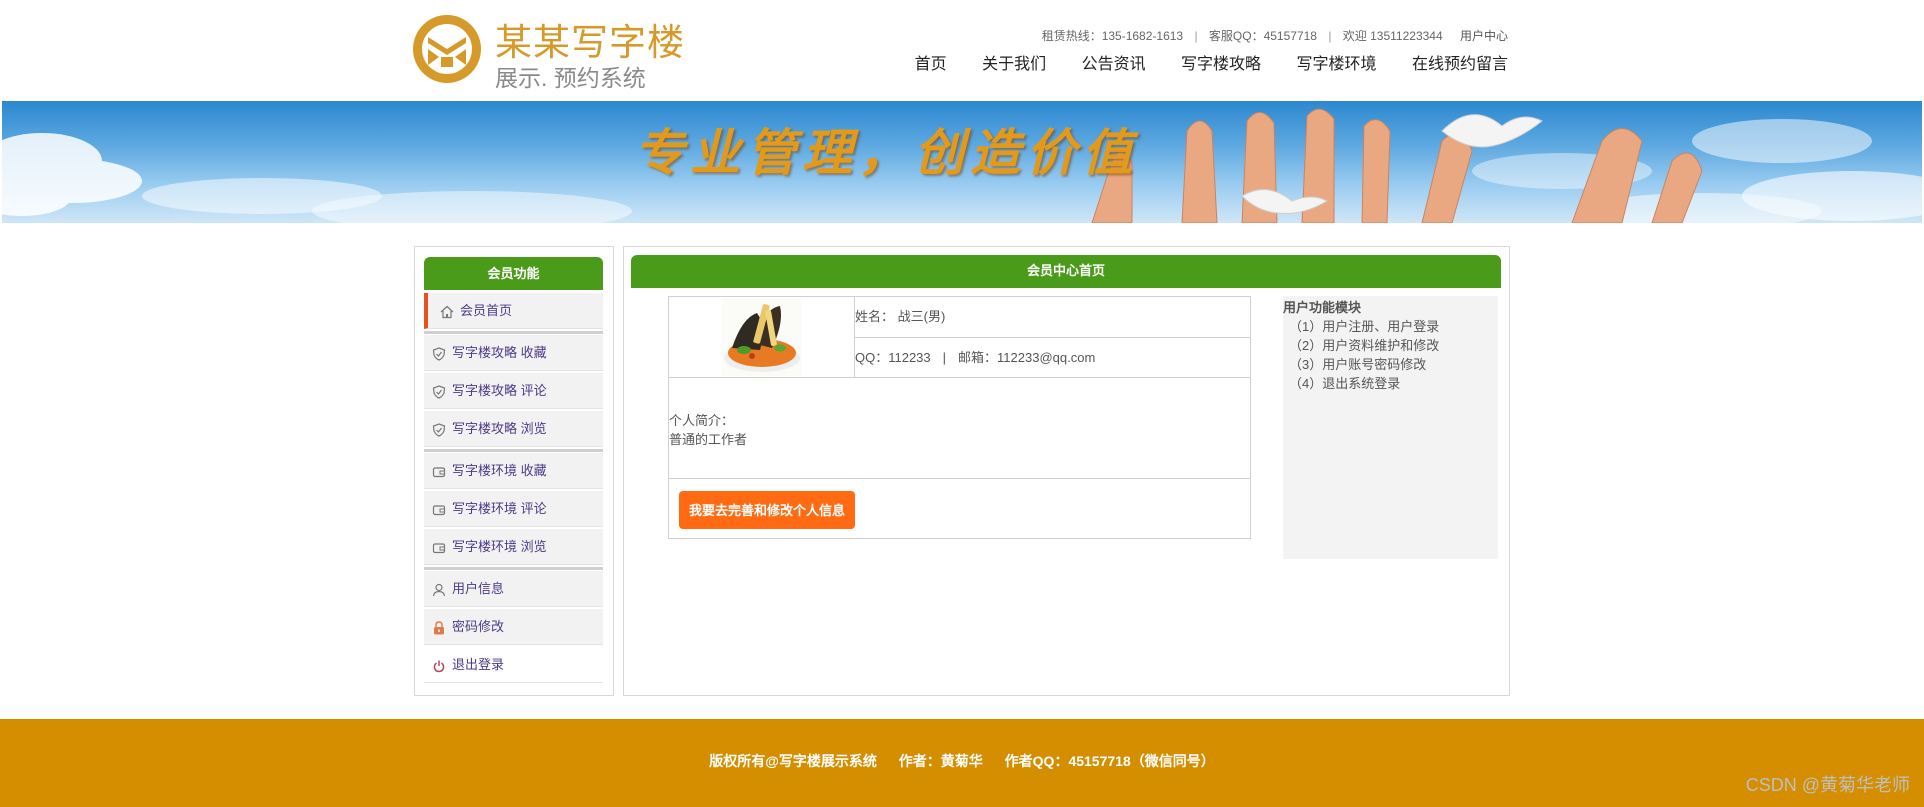  What do you see at coordinates (513, 665) in the screenshot?
I see `sidebar-item-logout: 退出登录` at bounding box center [513, 665].